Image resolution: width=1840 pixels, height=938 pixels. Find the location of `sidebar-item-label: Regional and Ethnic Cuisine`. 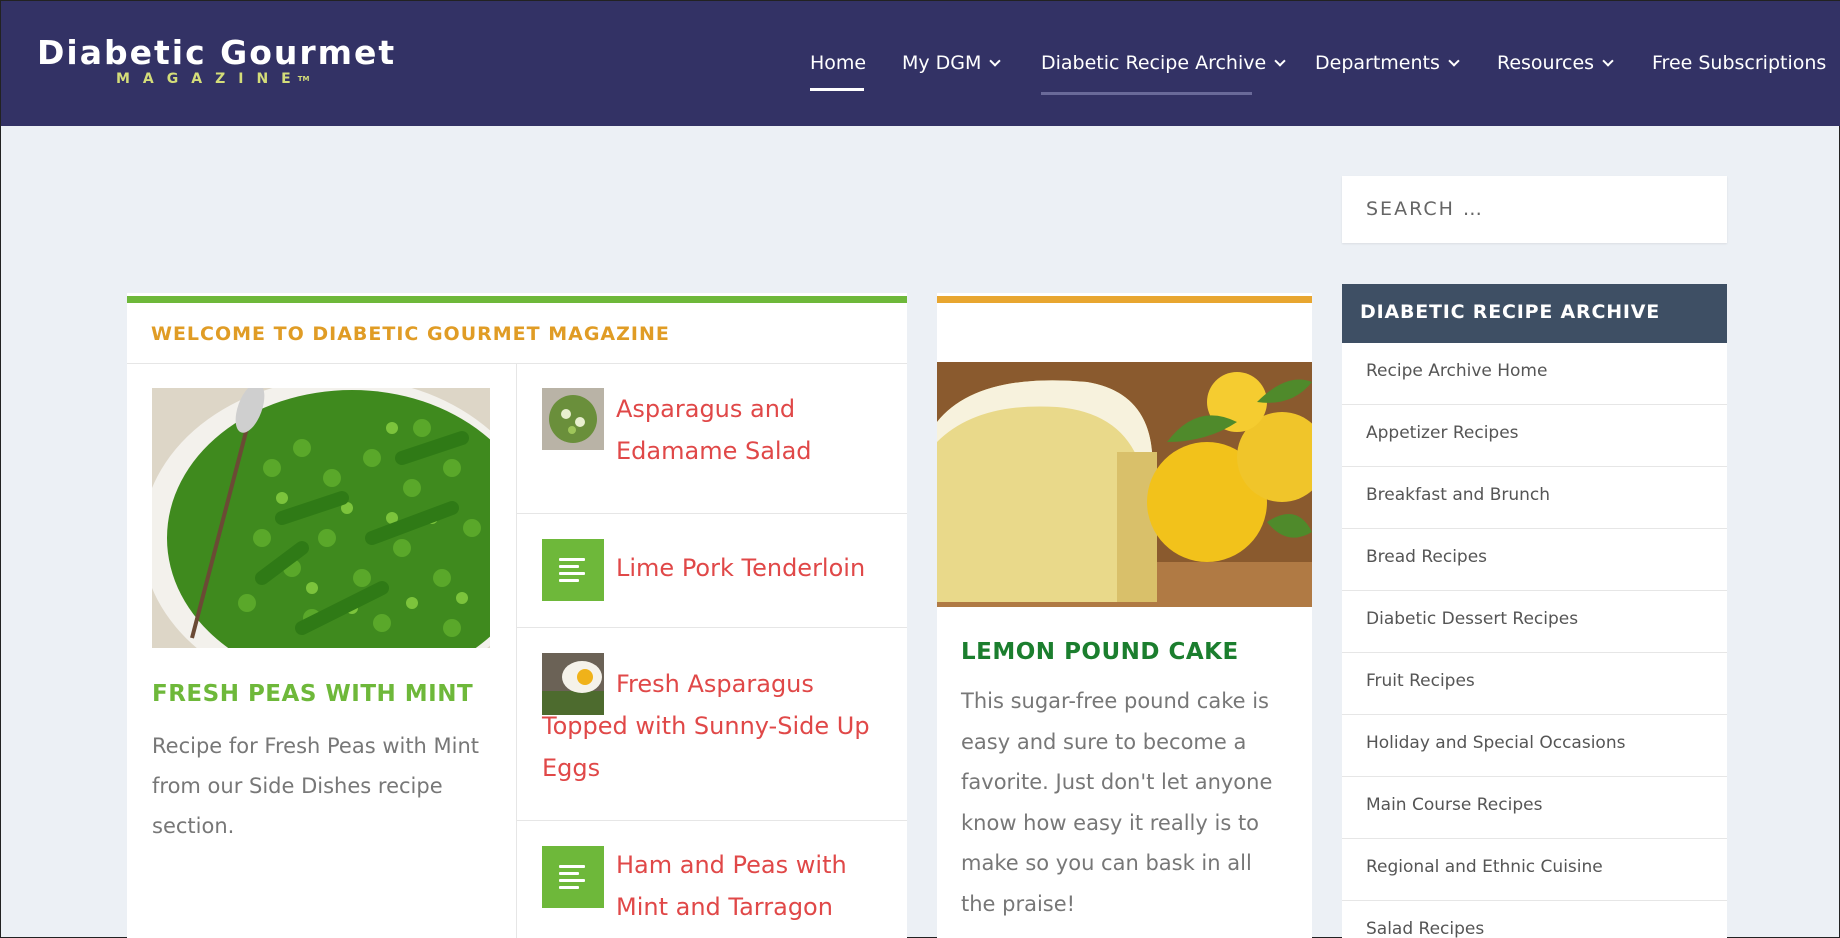

sidebar-item-label: Regional and Ethnic Cuisine is located at coordinates (1484, 867).